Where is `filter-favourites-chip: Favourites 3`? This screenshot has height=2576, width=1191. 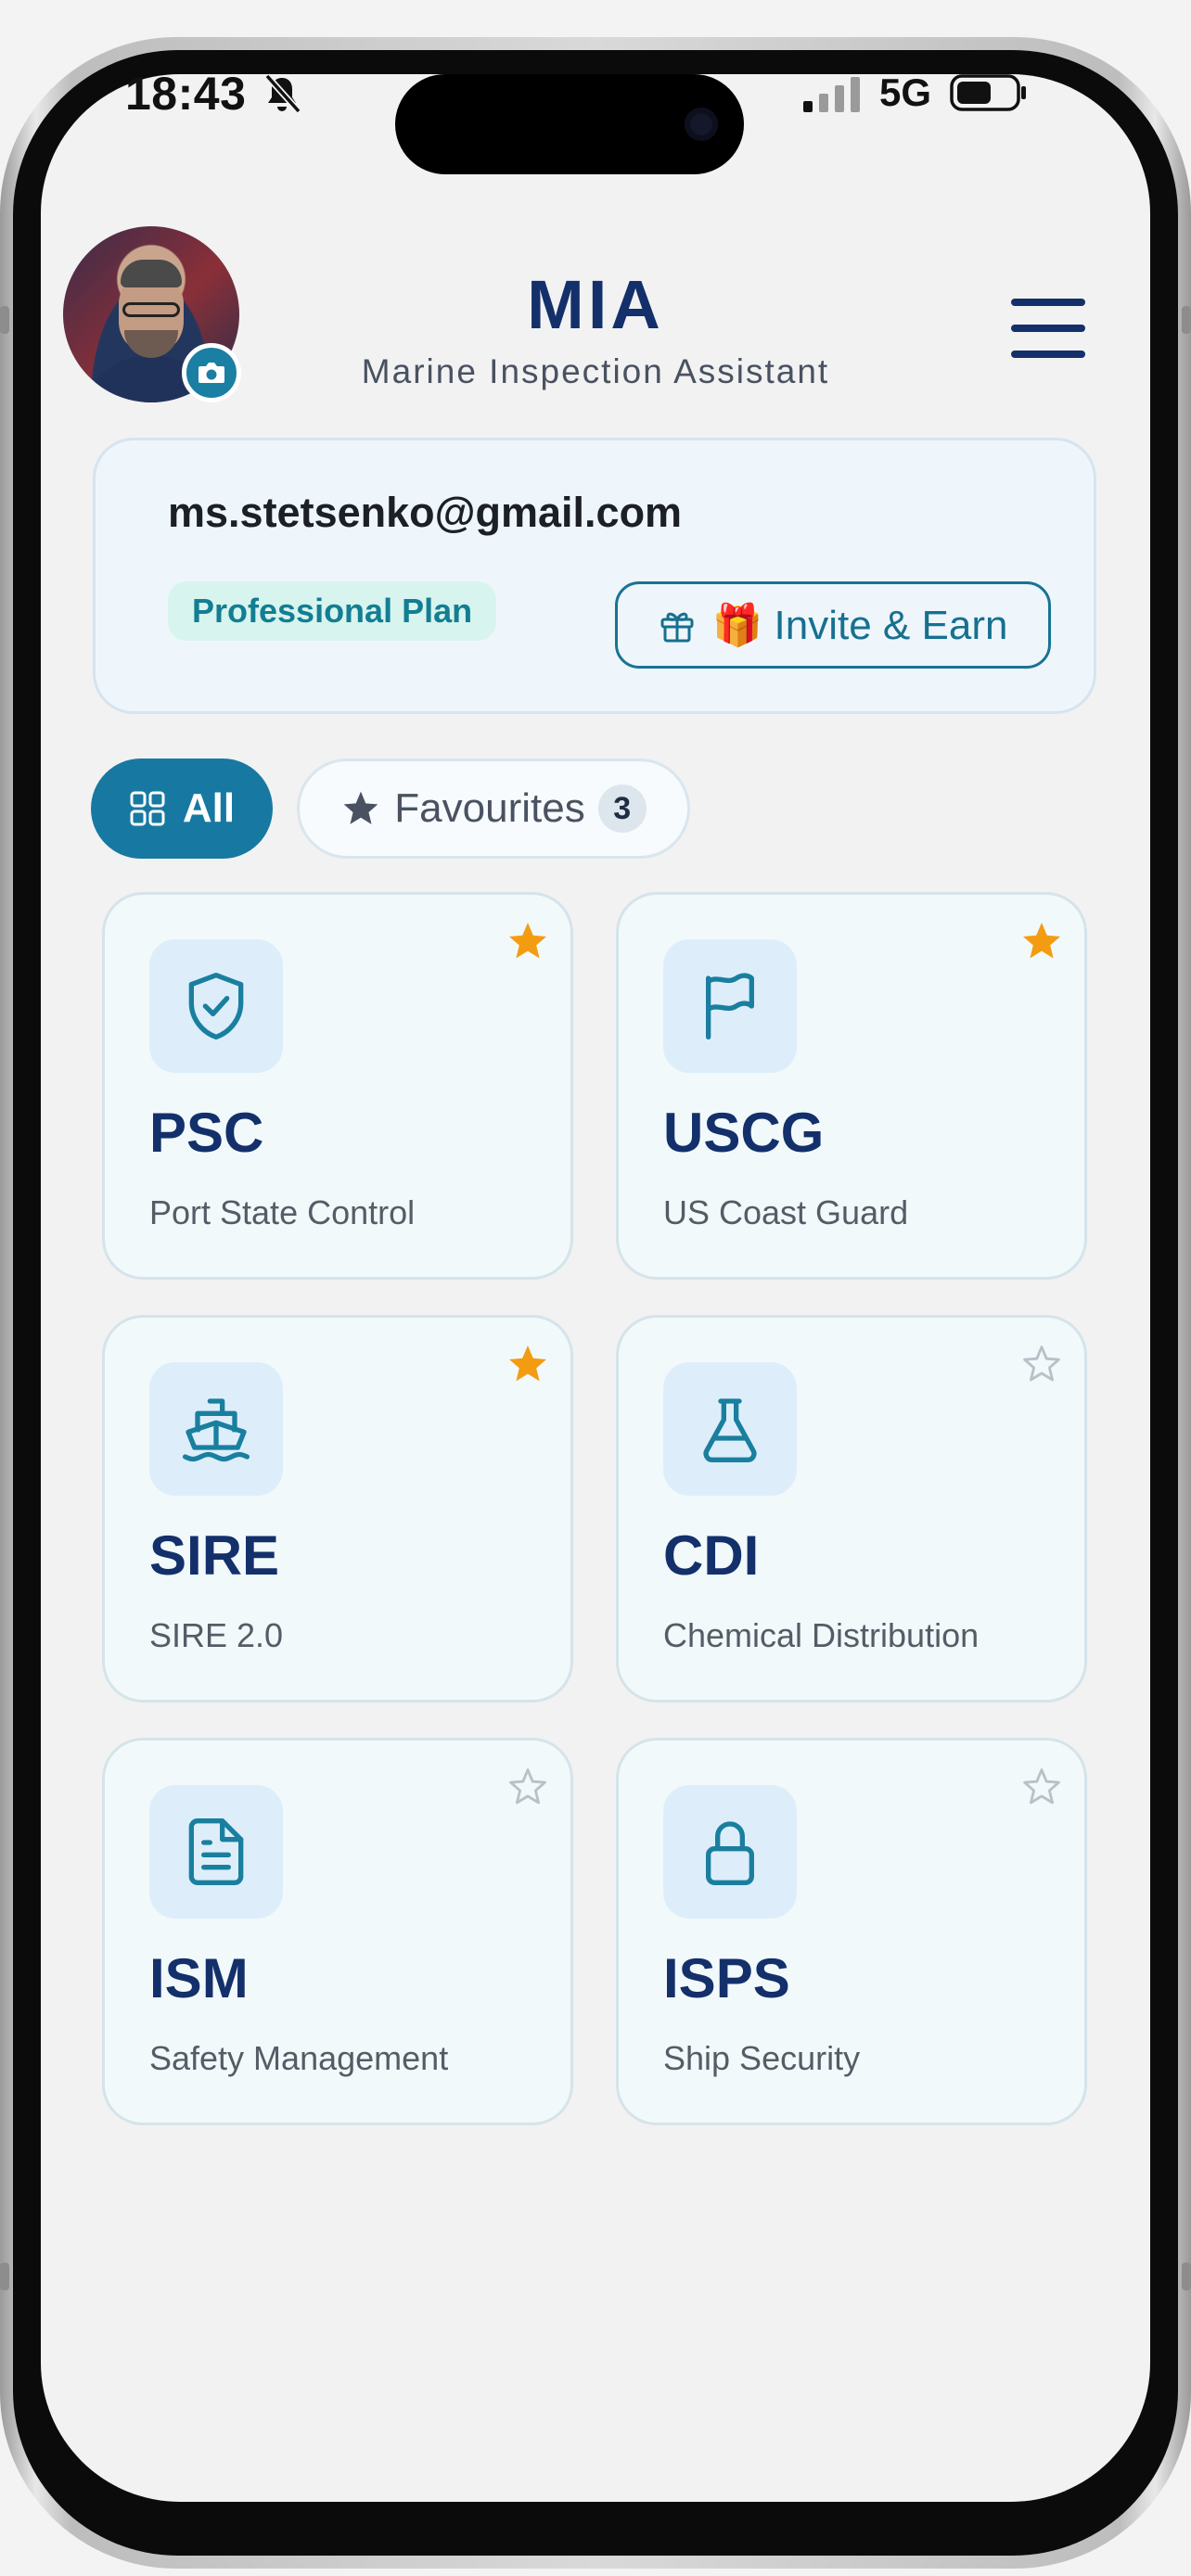 filter-favourites-chip: Favourites 3 is located at coordinates (493, 809).